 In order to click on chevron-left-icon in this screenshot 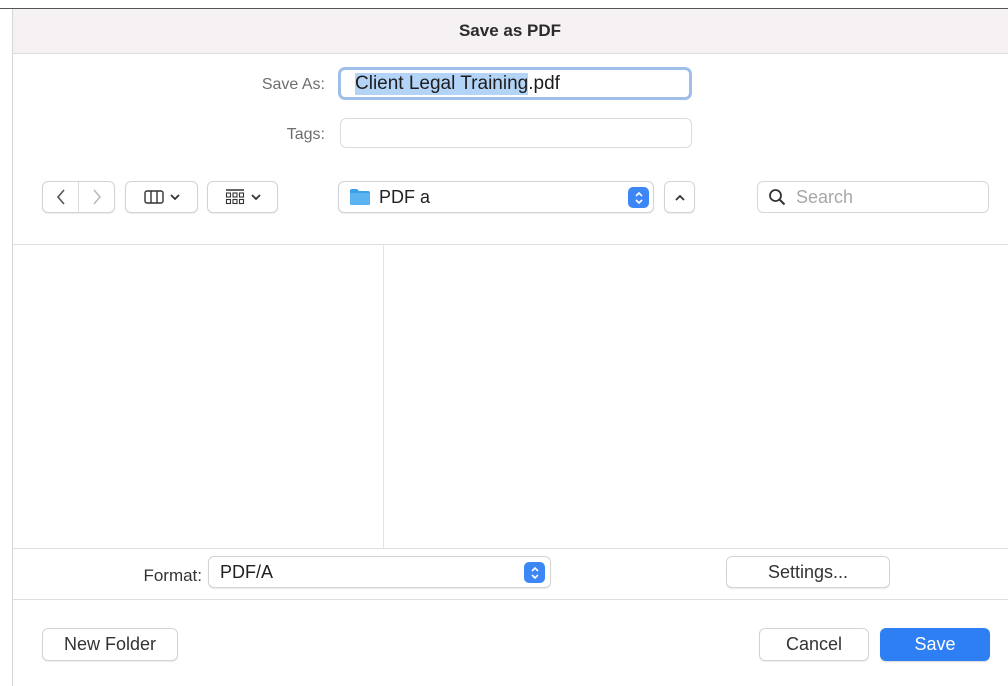, I will do `click(60, 197)`.